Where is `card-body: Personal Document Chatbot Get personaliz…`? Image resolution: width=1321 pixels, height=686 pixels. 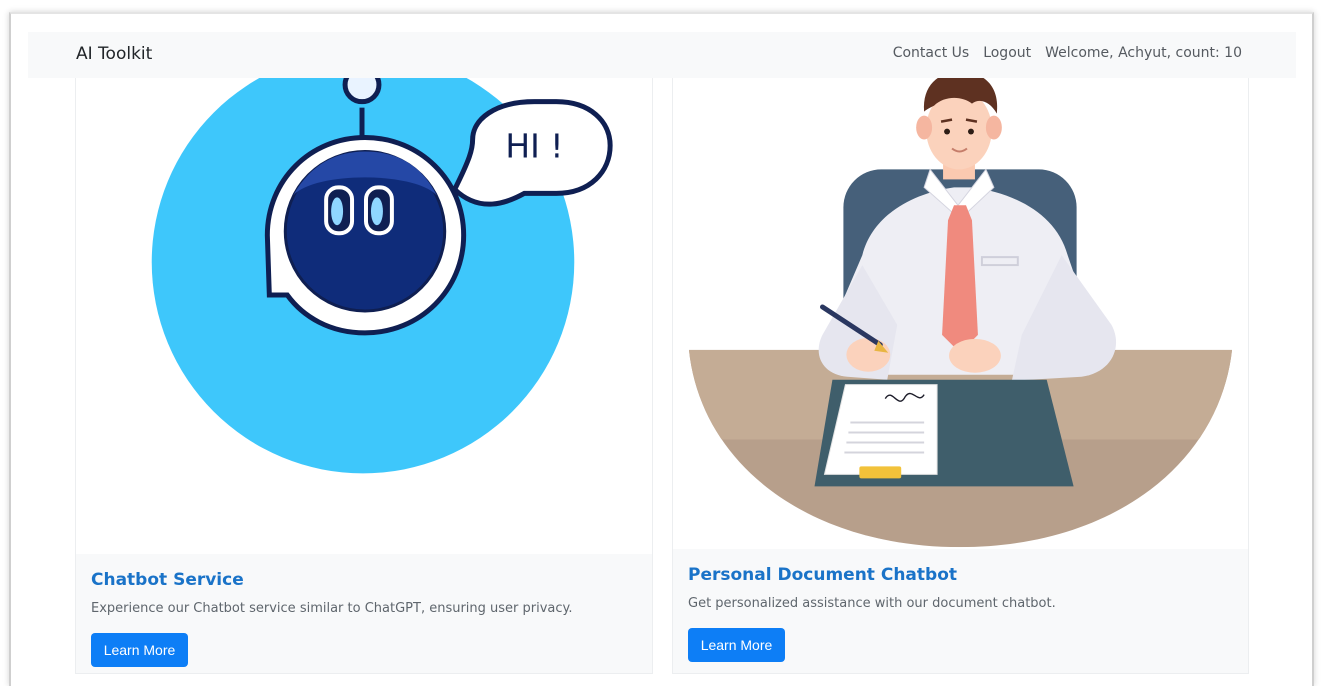
card-body: Personal Document Chatbot Get personaliz… is located at coordinates (960, 611).